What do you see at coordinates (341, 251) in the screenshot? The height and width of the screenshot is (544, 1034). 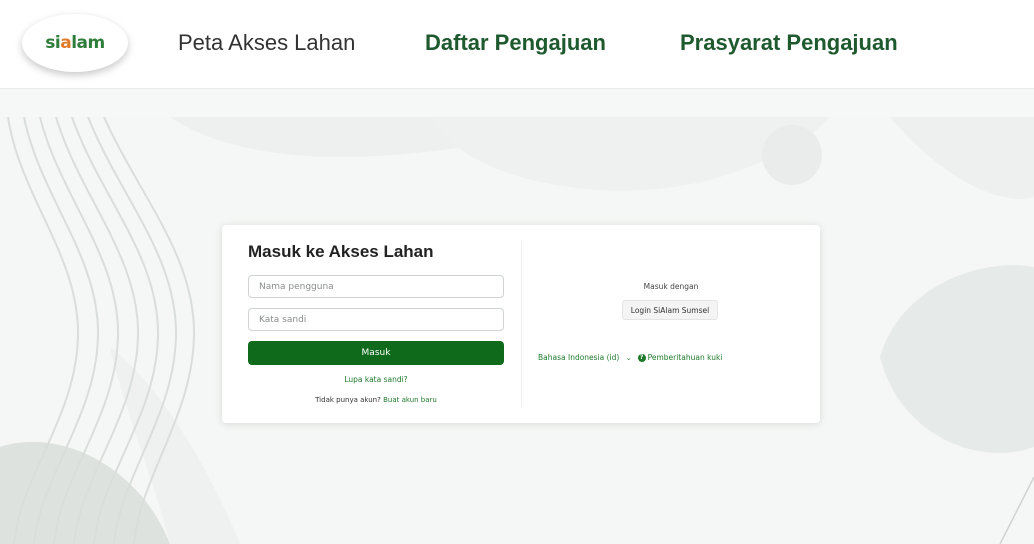 I see `login-title: Masuk ke Akses Lahan` at bounding box center [341, 251].